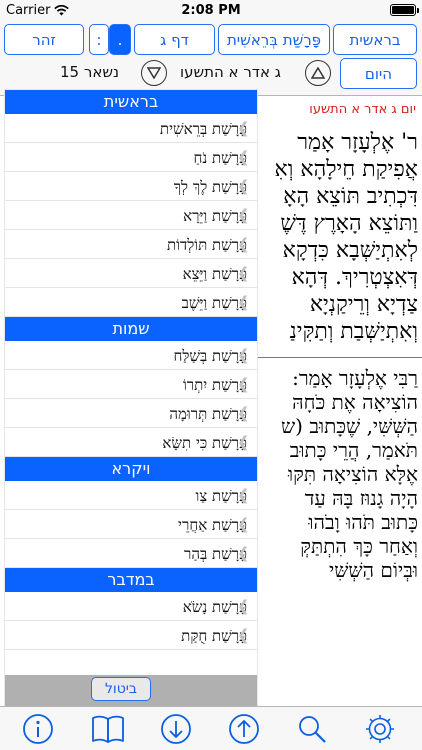  Describe the element at coordinates (357, 142) in the screenshot. I see `text-line: ר' אֶלְעָזָר אָמַר` at that location.